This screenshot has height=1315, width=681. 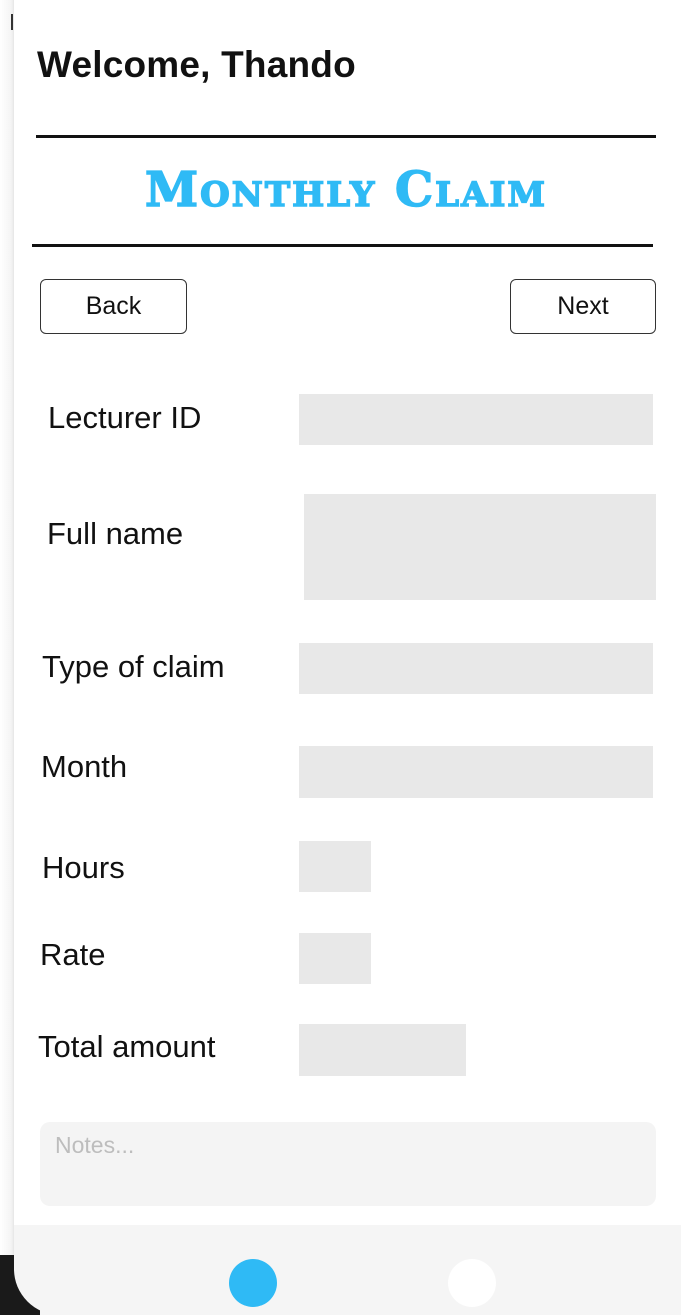 What do you see at coordinates (342, 245) in the screenshot?
I see `title-divider-bottom` at bounding box center [342, 245].